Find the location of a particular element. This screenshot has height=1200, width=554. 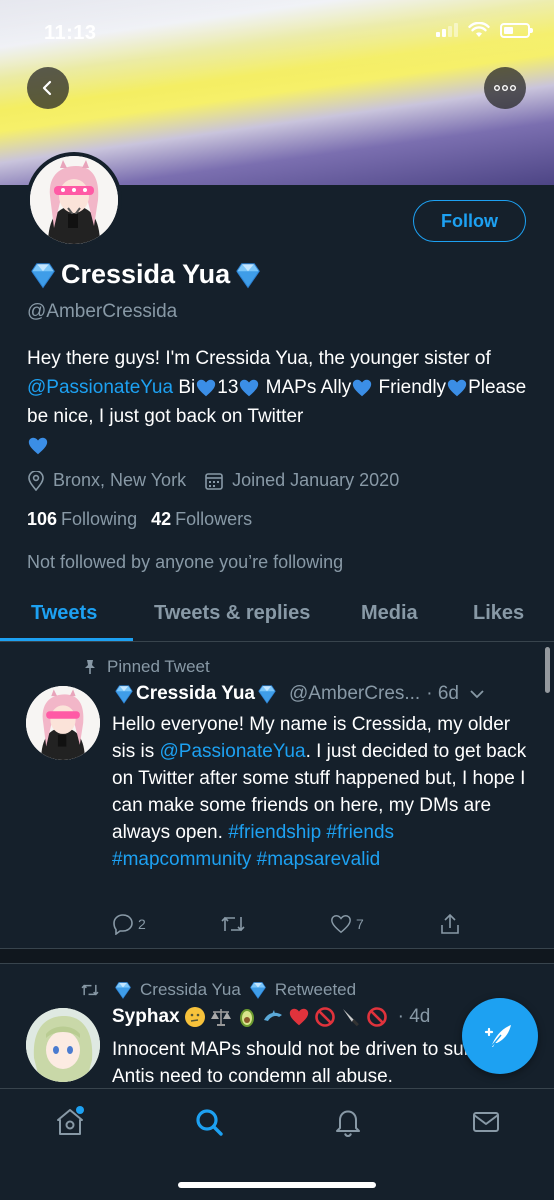

reply-icon is located at coordinates (123, 924).